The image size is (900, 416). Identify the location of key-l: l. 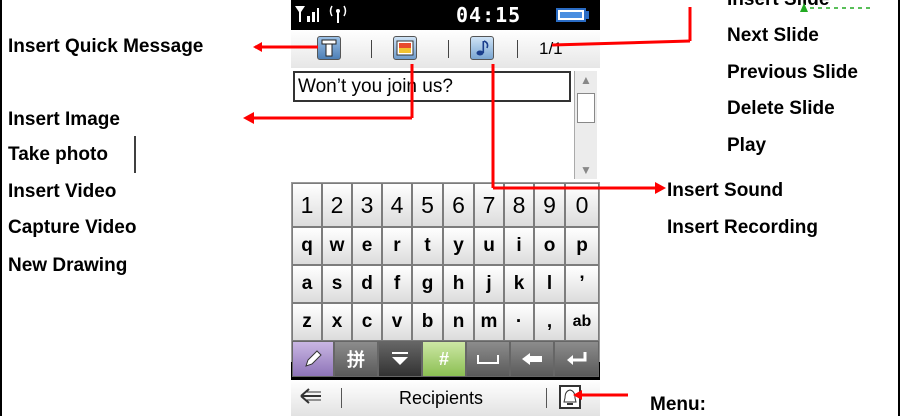
(549, 284).